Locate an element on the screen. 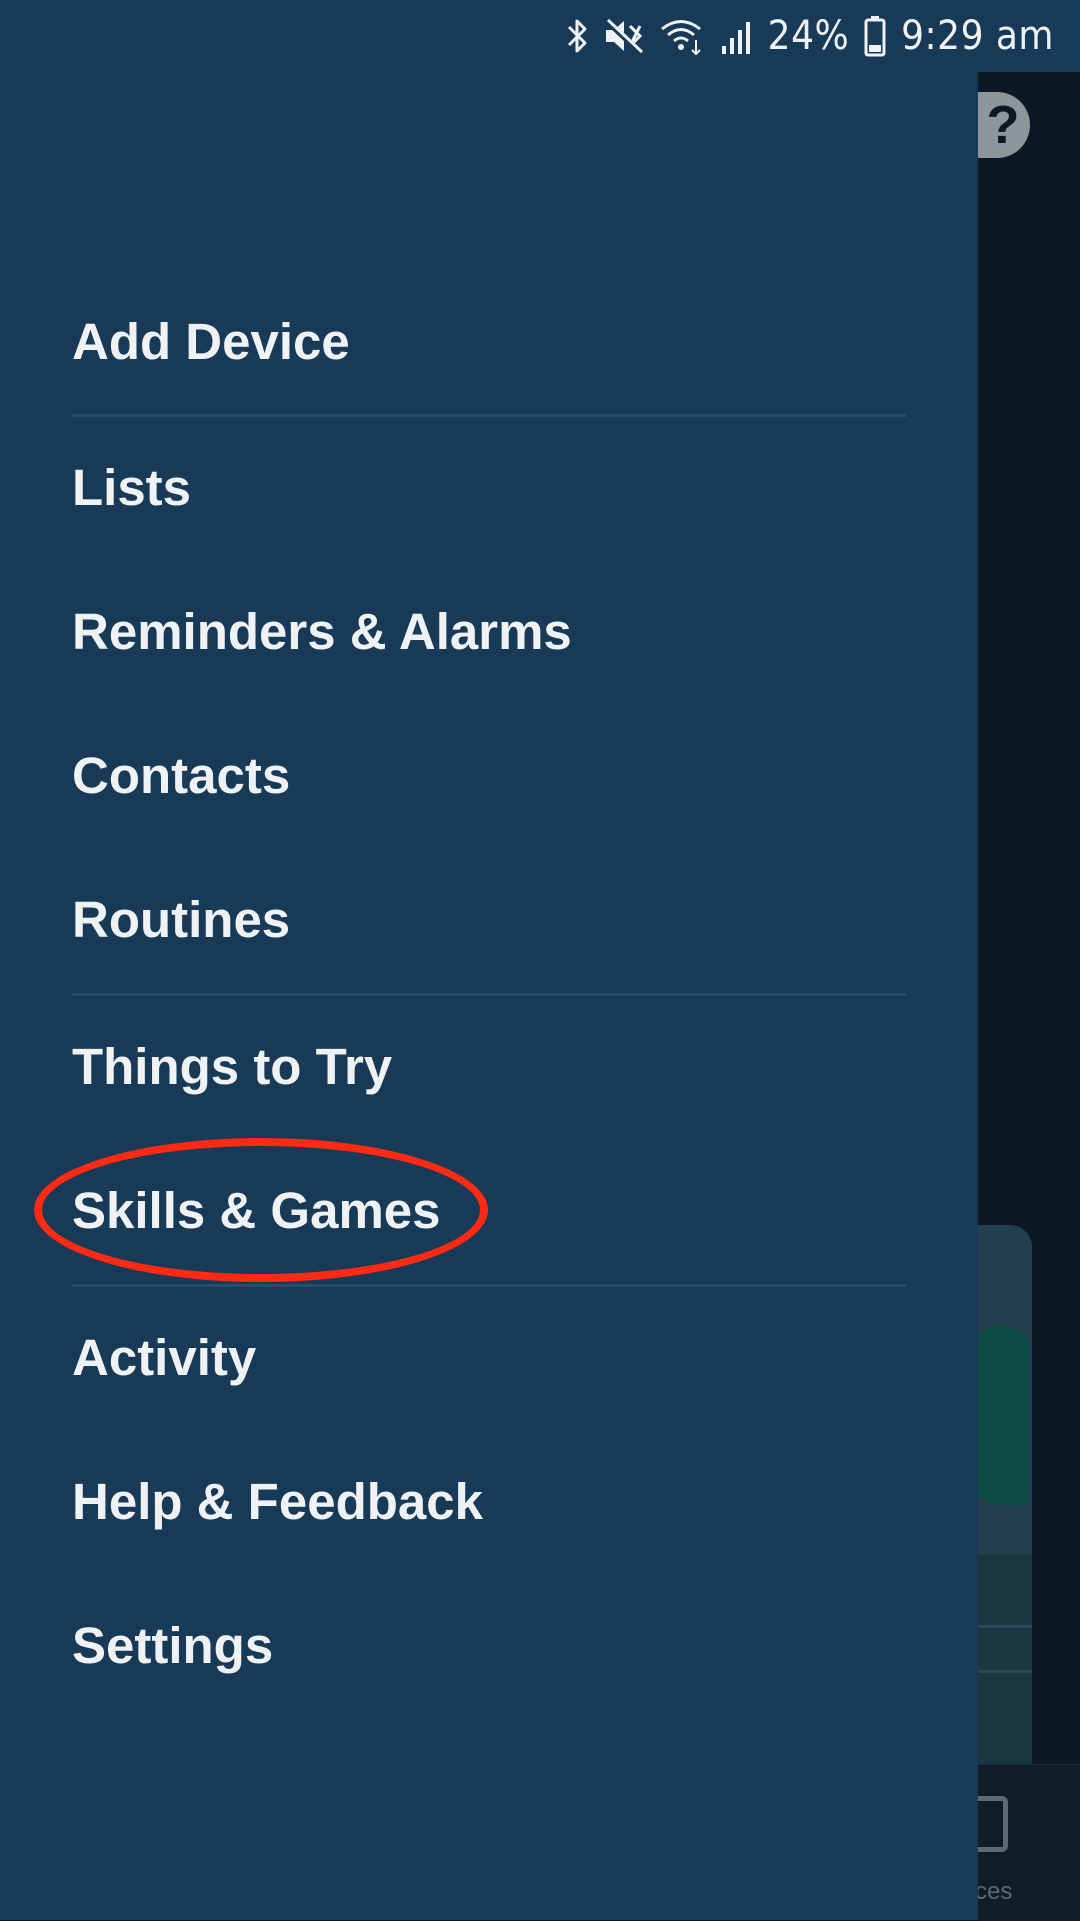 This screenshot has width=1080, height=1921. menu-item-reminders-alarms: Reminders & Alarms is located at coordinates (472, 631).